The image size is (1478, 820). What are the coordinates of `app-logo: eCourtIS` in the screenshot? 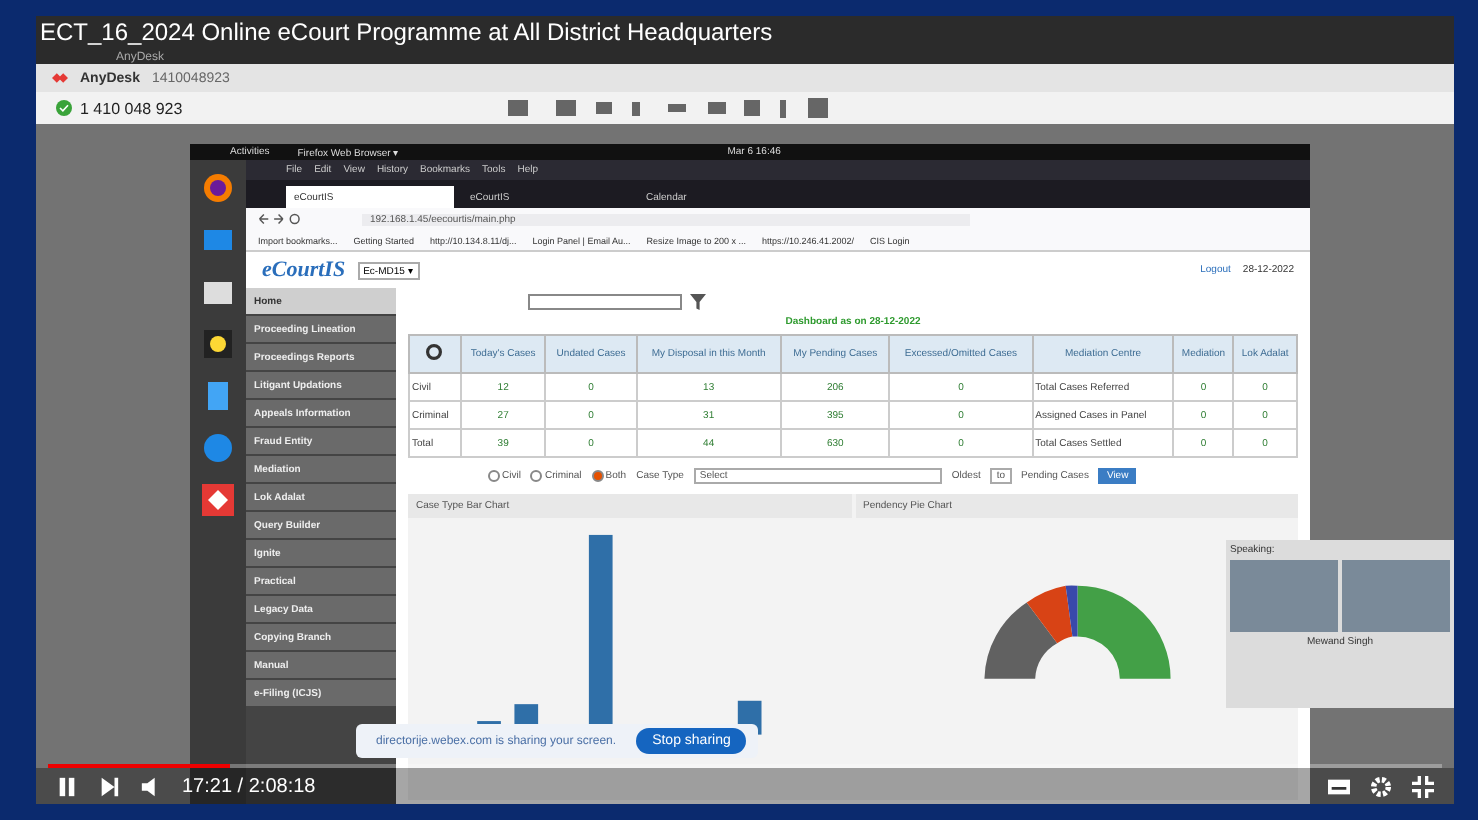 It's located at (304, 270).